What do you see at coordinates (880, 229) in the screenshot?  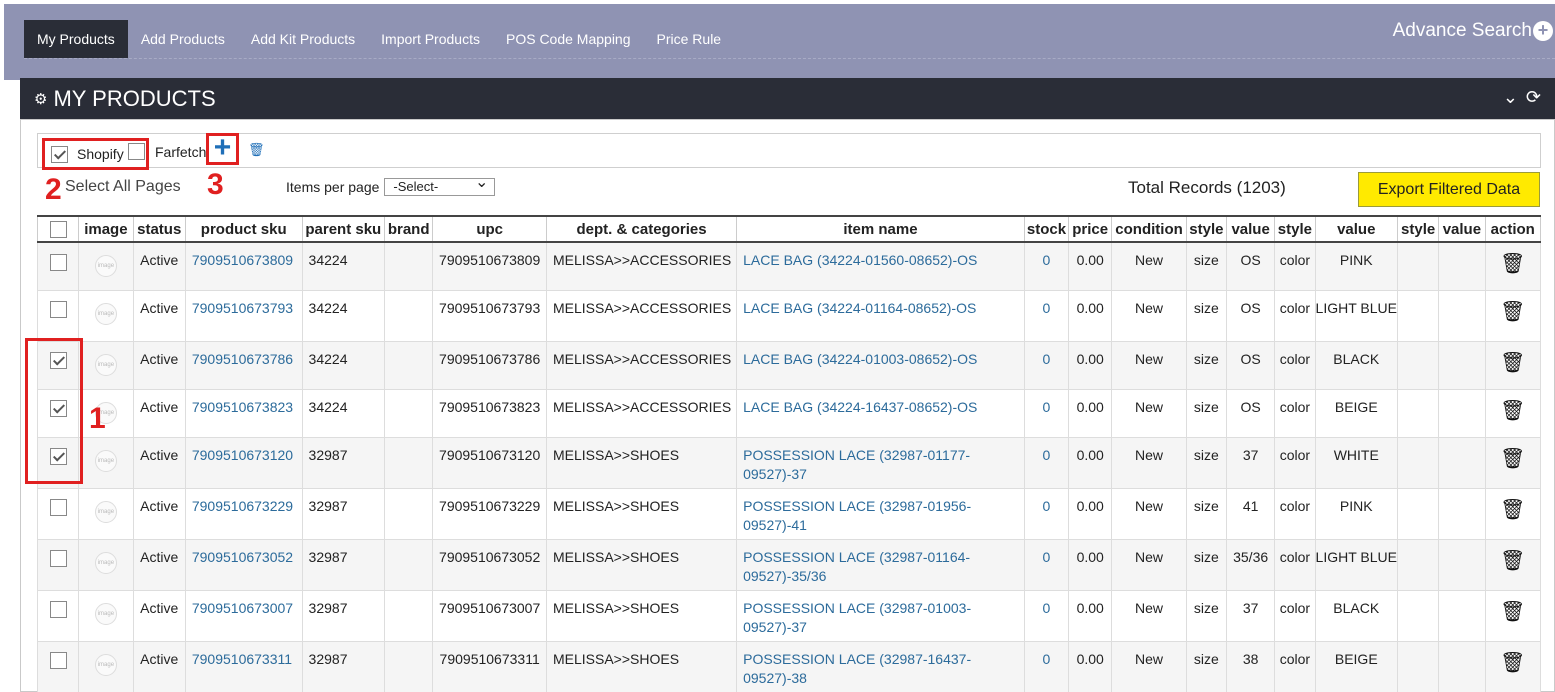 I see `header-item-name: item name` at bounding box center [880, 229].